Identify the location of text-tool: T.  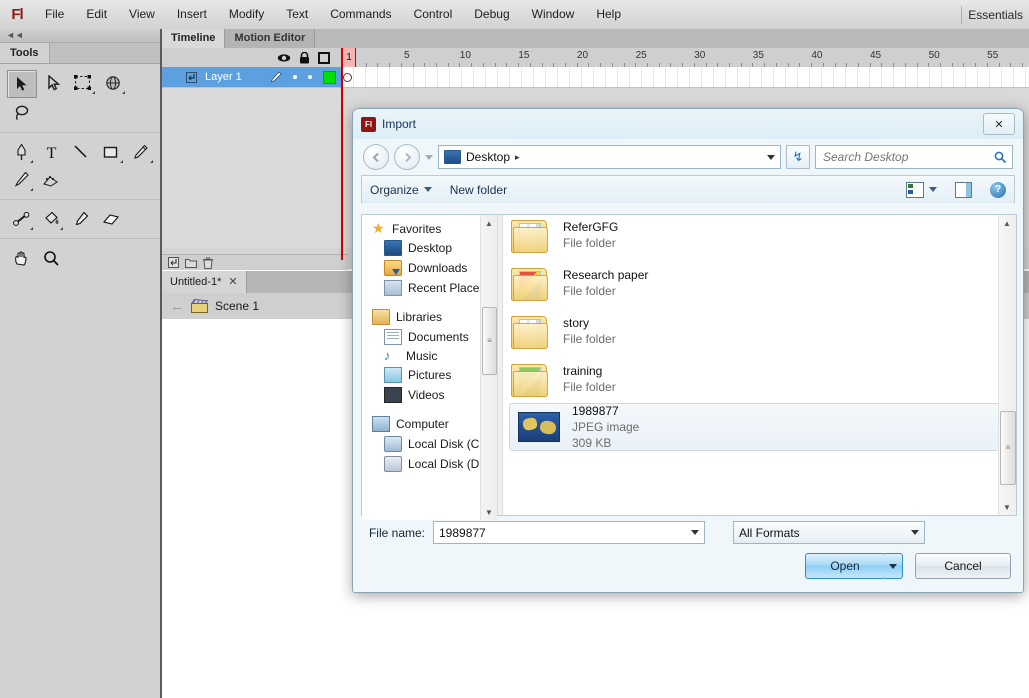
(51, 152).